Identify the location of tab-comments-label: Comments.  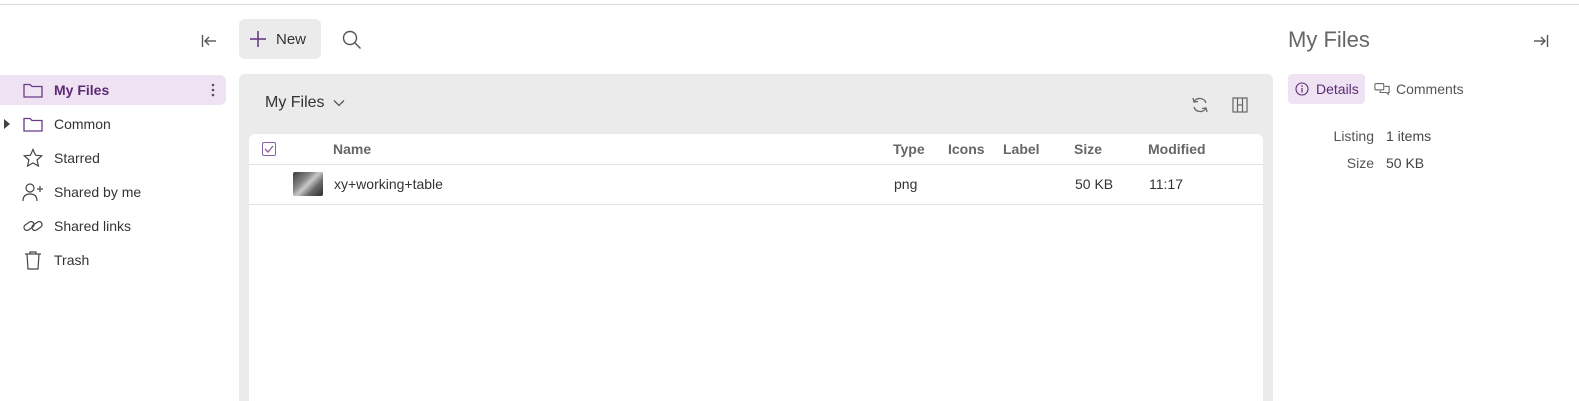
(1430, 89).